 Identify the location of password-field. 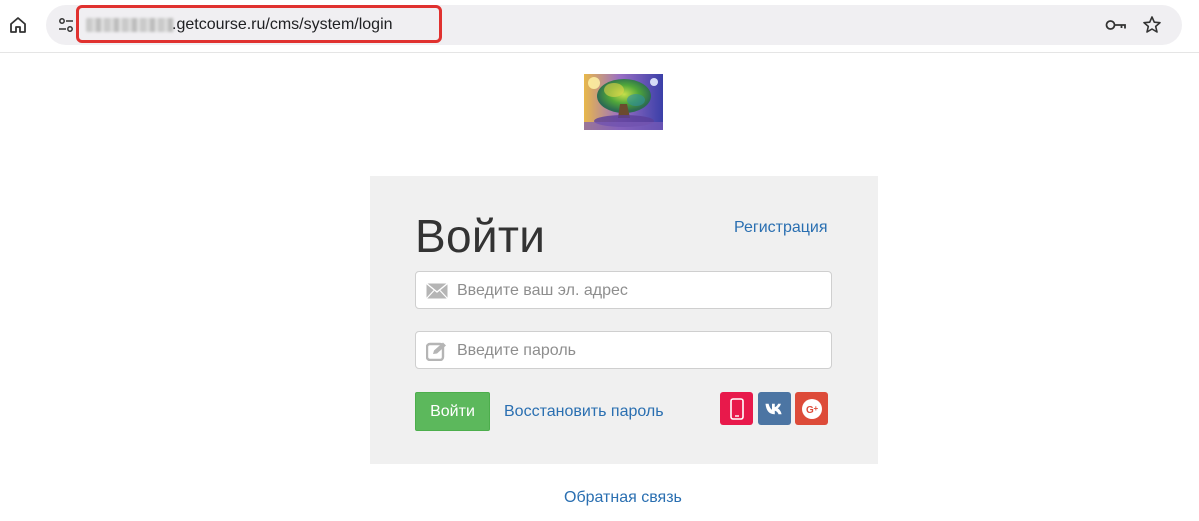
(623, 350).